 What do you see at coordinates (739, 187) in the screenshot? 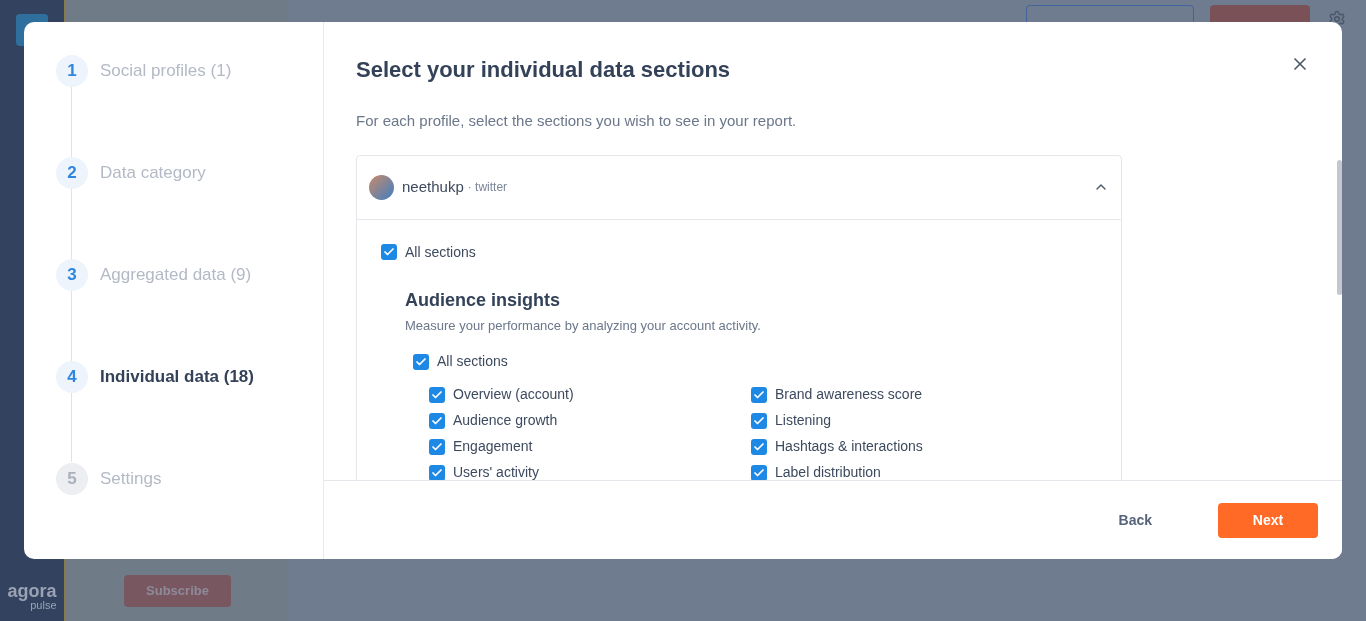
I see `profile-header: neethukp · twitter` at bounding box center [739, 187].